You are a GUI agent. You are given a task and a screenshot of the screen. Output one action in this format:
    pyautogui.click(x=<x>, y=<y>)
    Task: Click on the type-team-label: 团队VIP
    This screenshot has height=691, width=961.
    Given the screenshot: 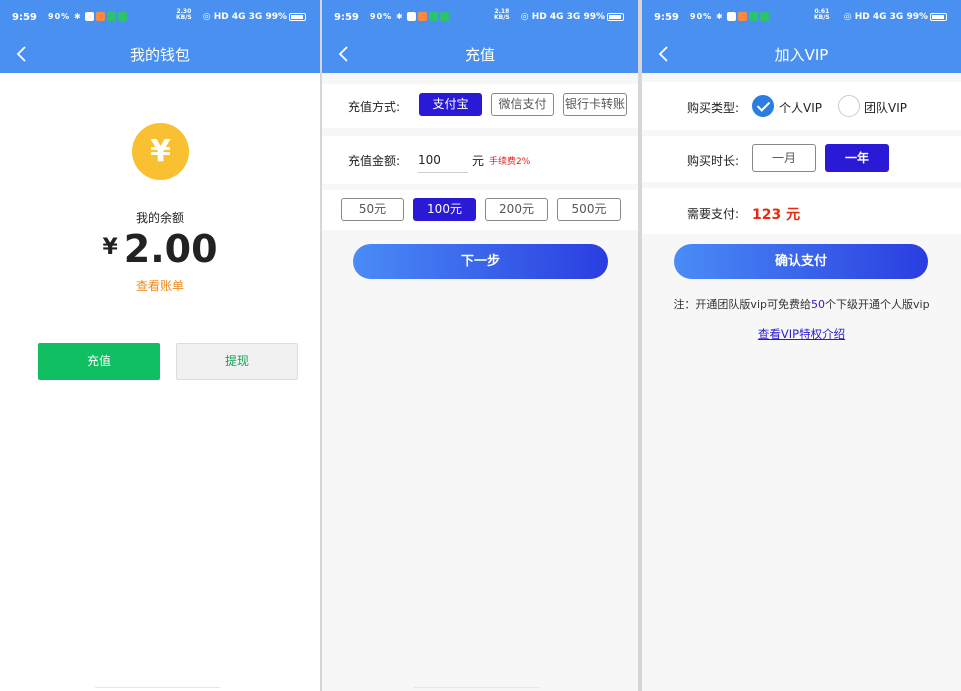 What is the action you would take?
    pyautogui.click(x=885, y=107)
    